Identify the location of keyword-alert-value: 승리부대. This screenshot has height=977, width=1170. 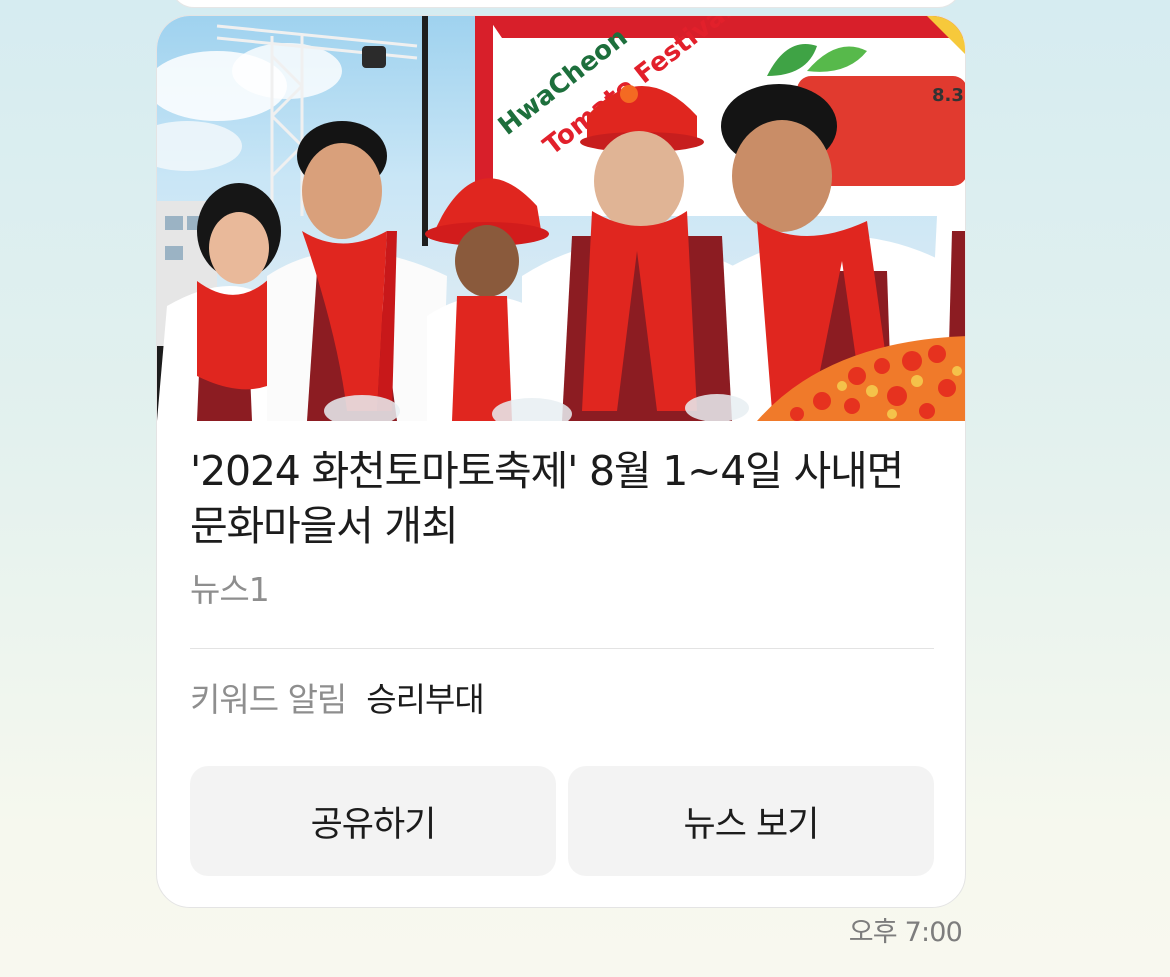
(425, 699).